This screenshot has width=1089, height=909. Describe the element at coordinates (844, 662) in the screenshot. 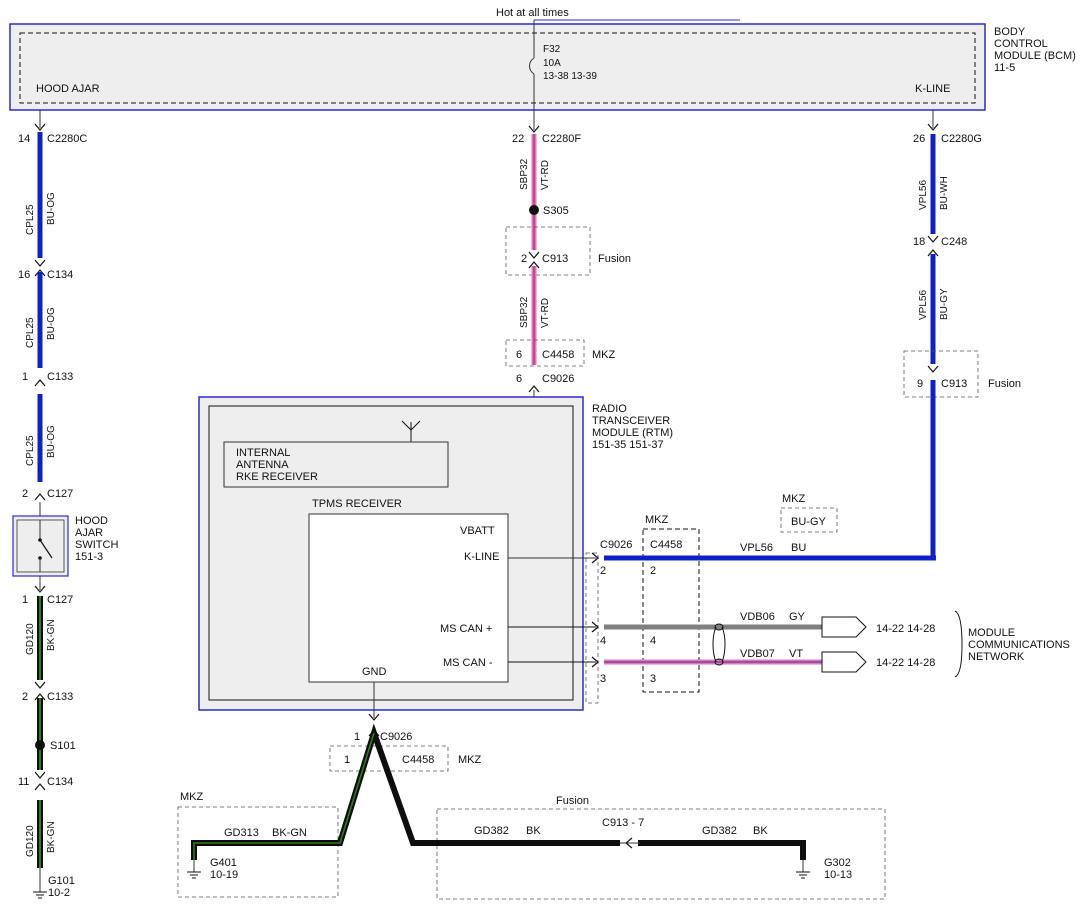

I see `ms-can-minus-arrow-icon` at that location.